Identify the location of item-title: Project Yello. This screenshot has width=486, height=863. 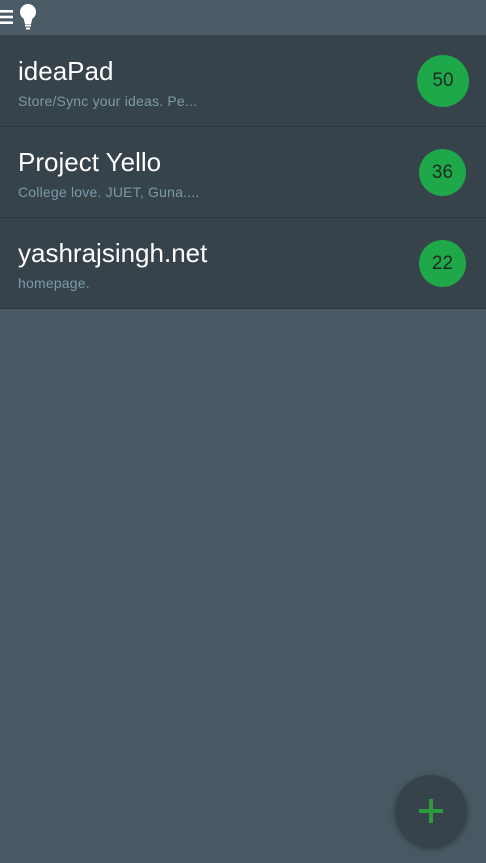
(90, 162).